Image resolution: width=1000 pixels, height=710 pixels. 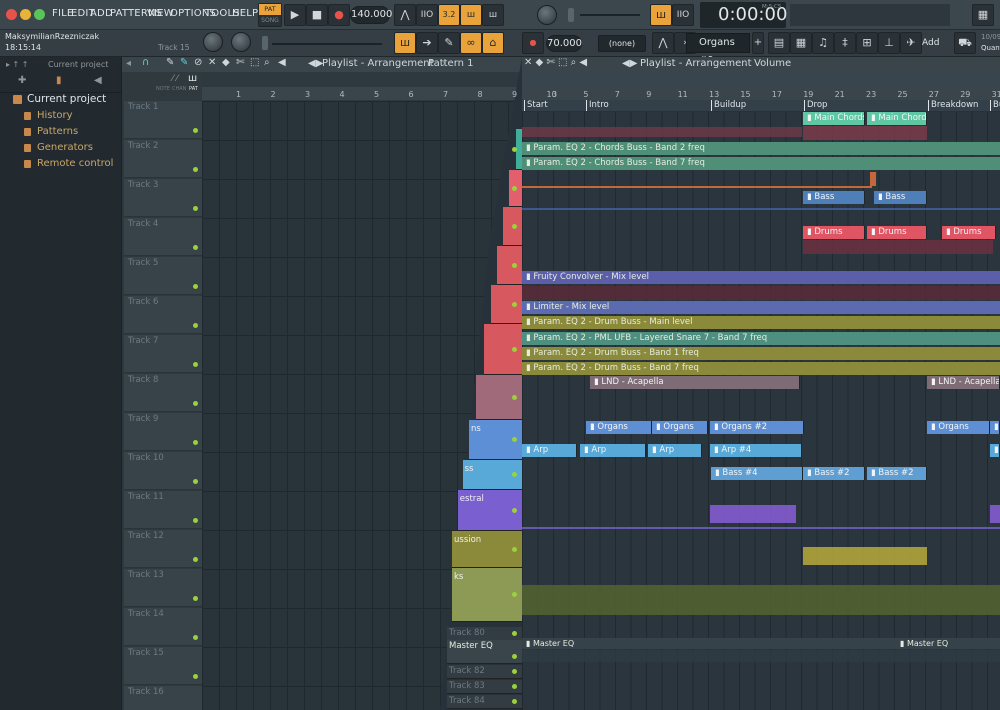 I want to click on master-pitch-slider, so click(x=571, y=15).